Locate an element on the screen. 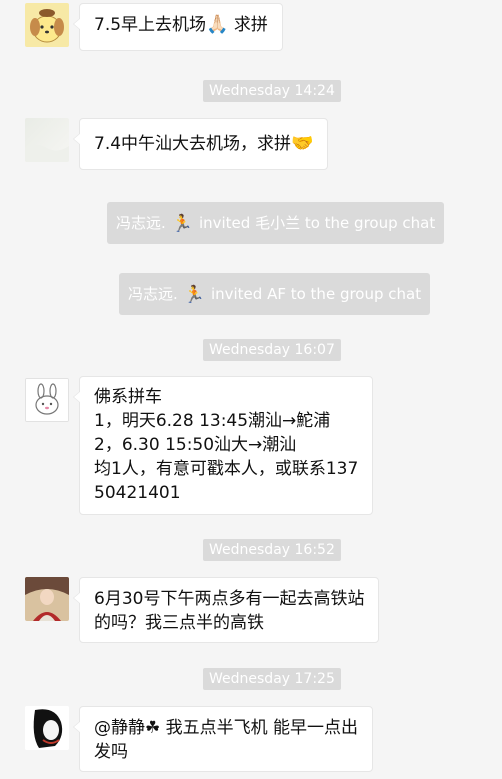  message-bubble: 7.5早上去机场🙏🏻 求拼 is located at coordinates (178, 27).